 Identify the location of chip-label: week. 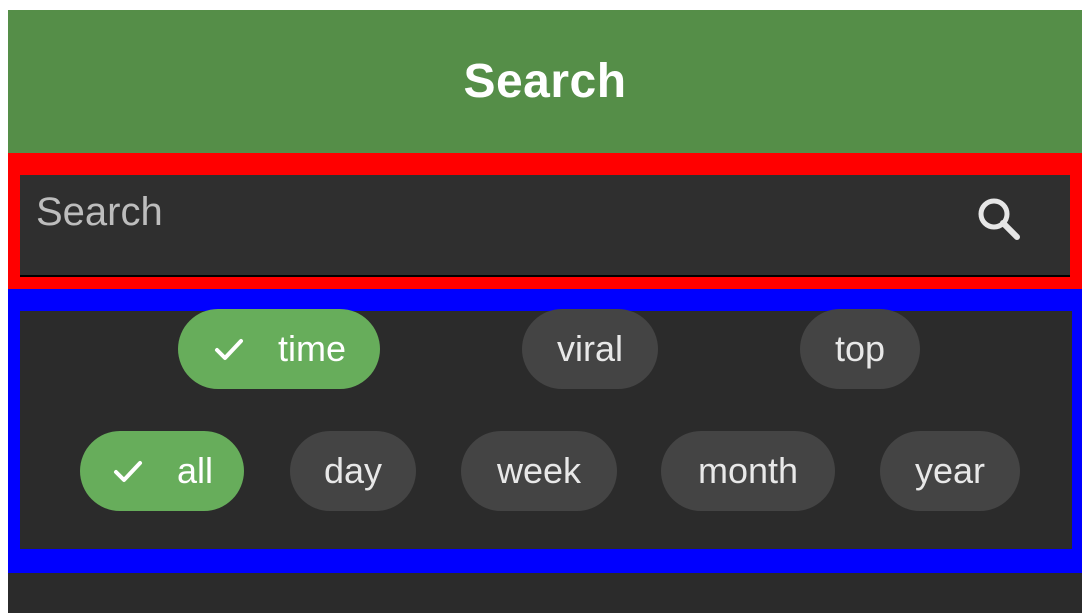
(539, 470).